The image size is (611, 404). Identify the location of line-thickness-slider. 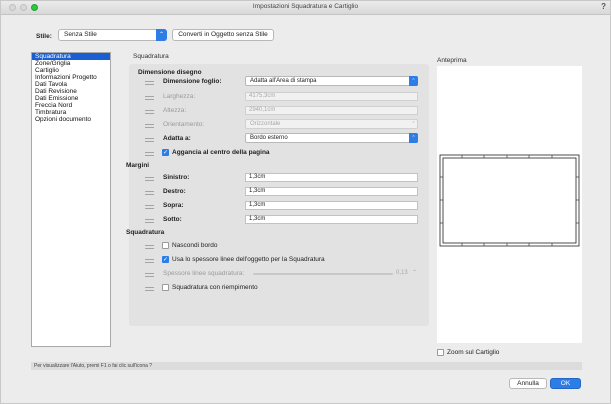
(323, 274).